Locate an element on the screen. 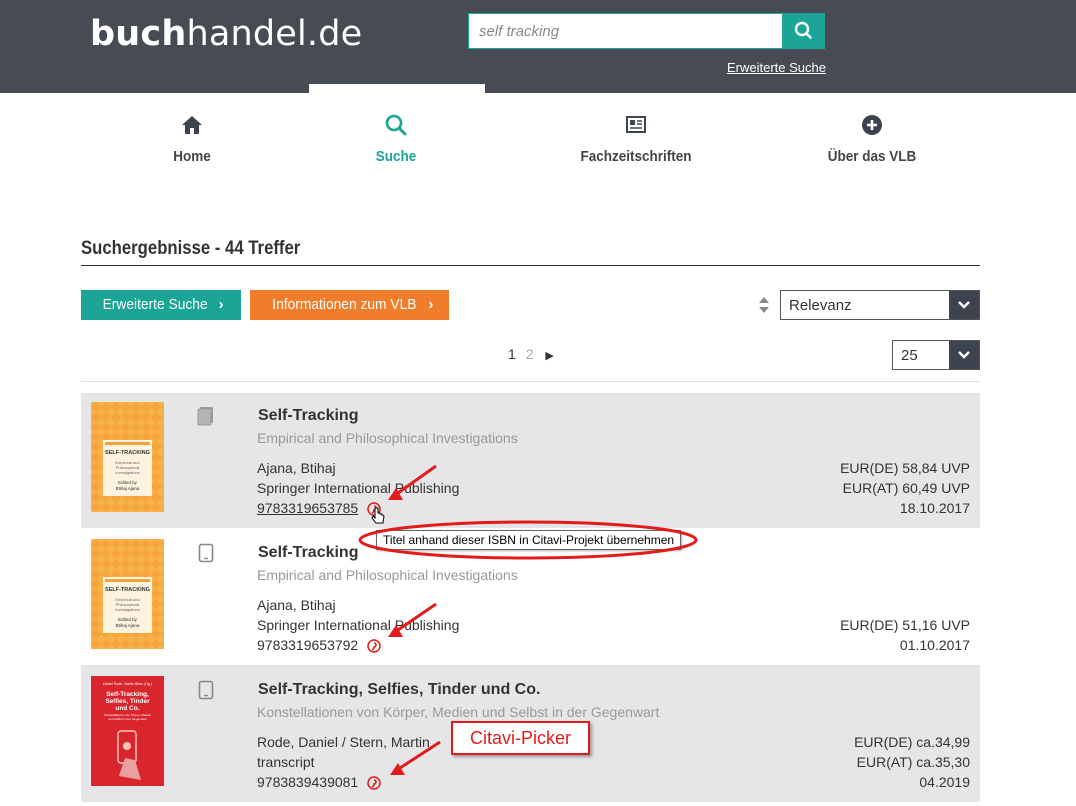  vlb-info-button: Informationen zum VLB › is located at coordinates (349, 305).